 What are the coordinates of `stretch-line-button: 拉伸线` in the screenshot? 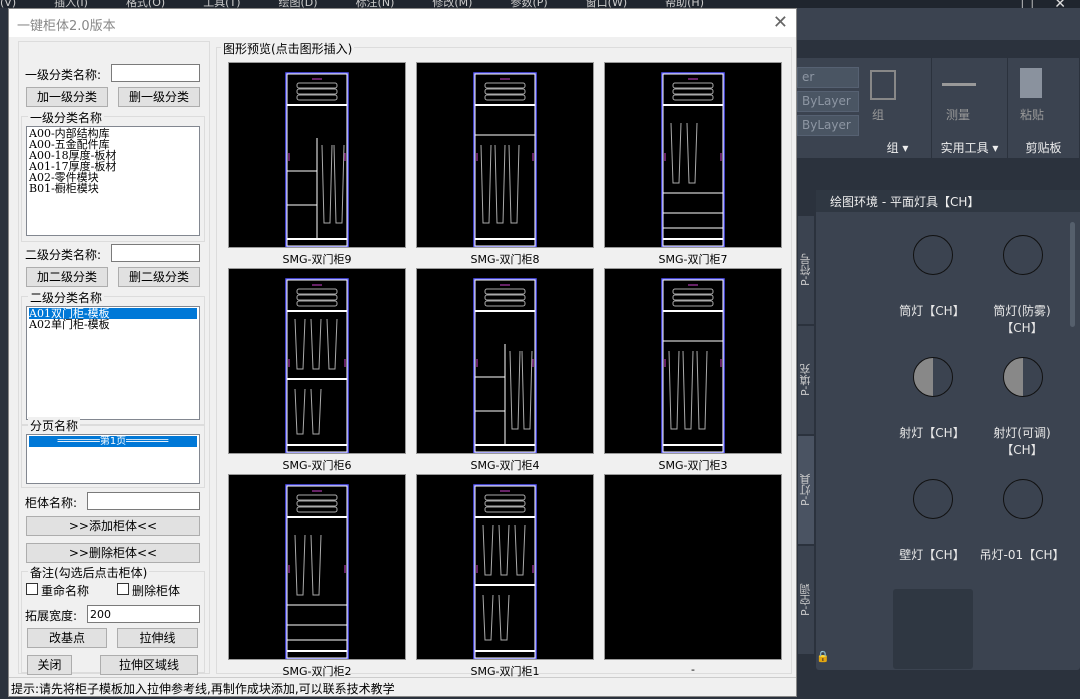 It's located at (157, 638).